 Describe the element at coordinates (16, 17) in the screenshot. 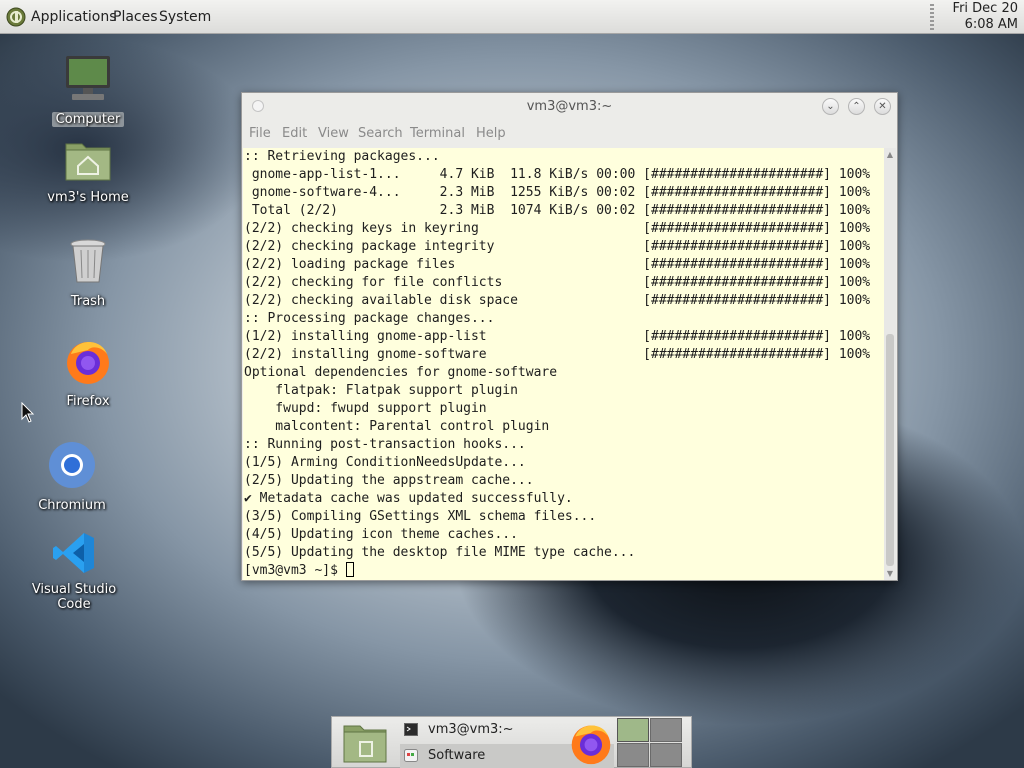

I see `mate-logo-icon` at that location.